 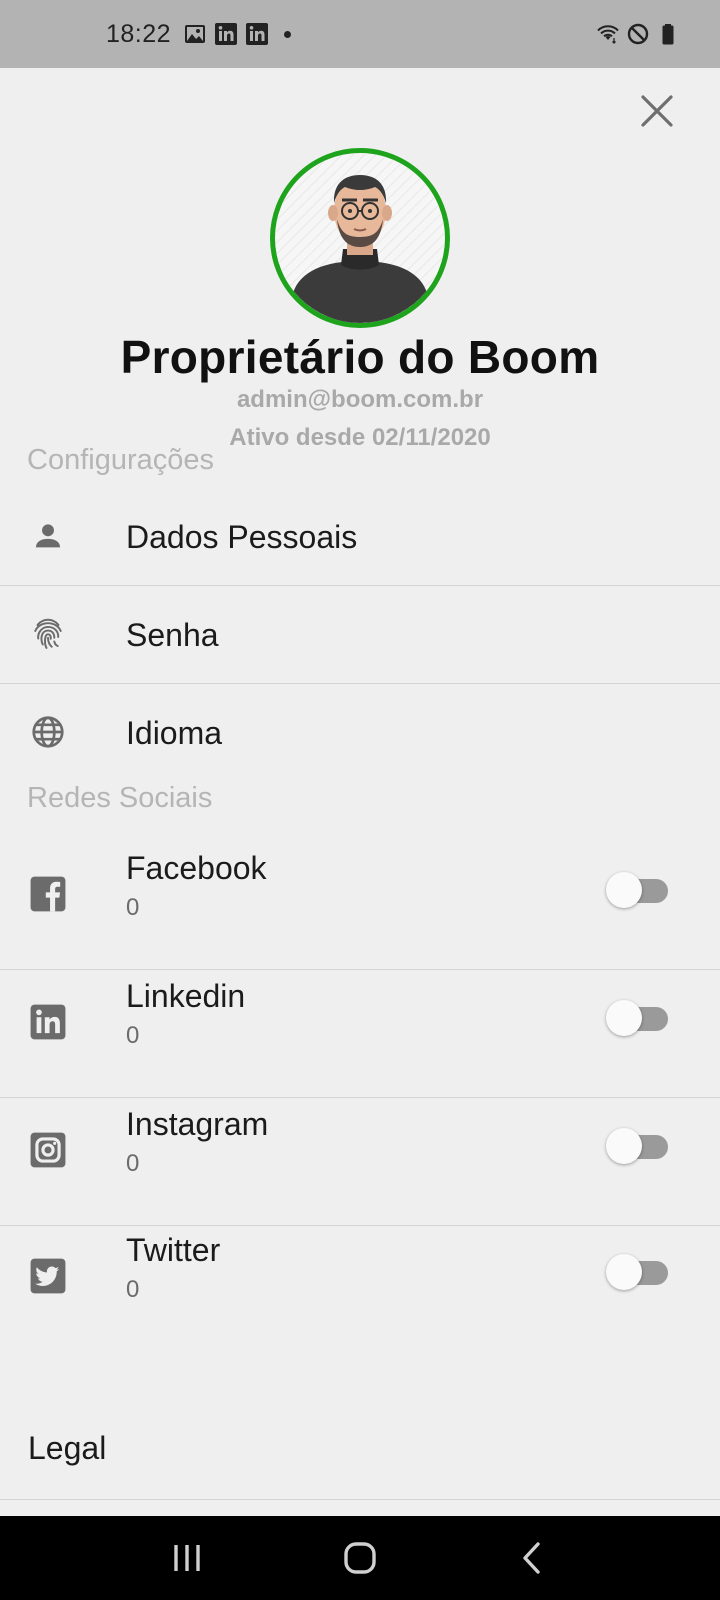 What do you see at coordinates (48, 894) in the screenshot?
I see `facebook-icon` at bounding box center [48, 894].